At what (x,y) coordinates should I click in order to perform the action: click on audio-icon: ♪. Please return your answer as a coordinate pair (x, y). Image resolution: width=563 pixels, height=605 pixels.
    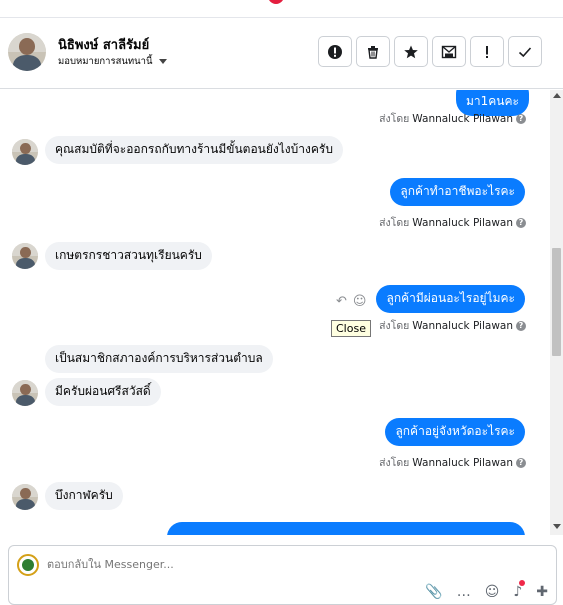
    Looking at the image, I should click on (519, 590).